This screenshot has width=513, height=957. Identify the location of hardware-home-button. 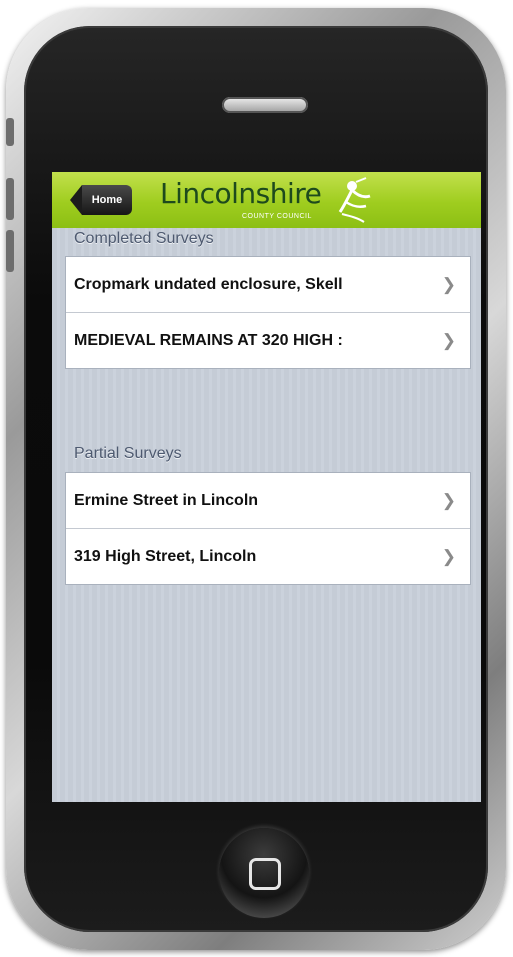
(264, 873).